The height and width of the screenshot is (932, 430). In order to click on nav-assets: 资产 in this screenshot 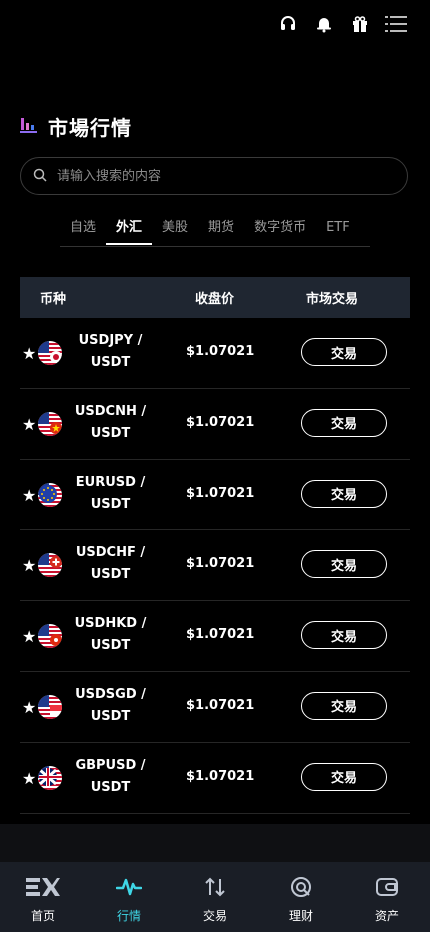, I will do `click(387, 897)`.